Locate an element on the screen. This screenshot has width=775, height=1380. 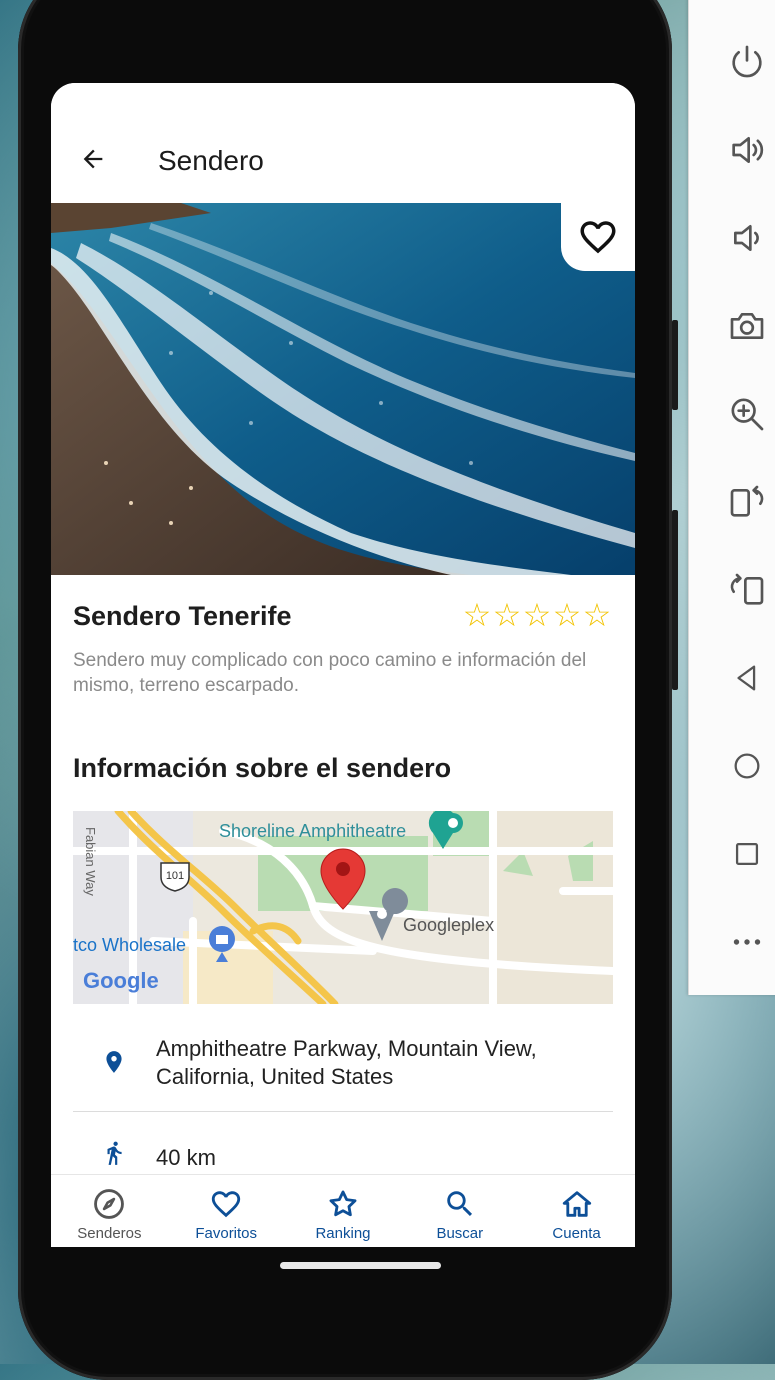
nav-item-favoritos: Favoritos is located at coordinates (226, 1211).